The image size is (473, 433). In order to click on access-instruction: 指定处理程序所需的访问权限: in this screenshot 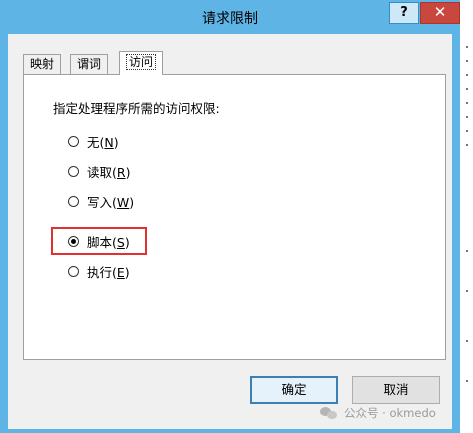, I will do `click(136, 108)`.